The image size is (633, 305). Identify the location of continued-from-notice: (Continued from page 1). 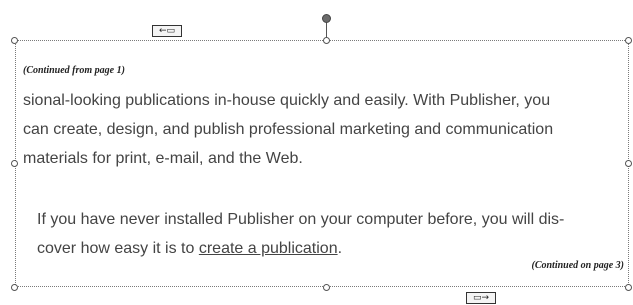
(74, 70).